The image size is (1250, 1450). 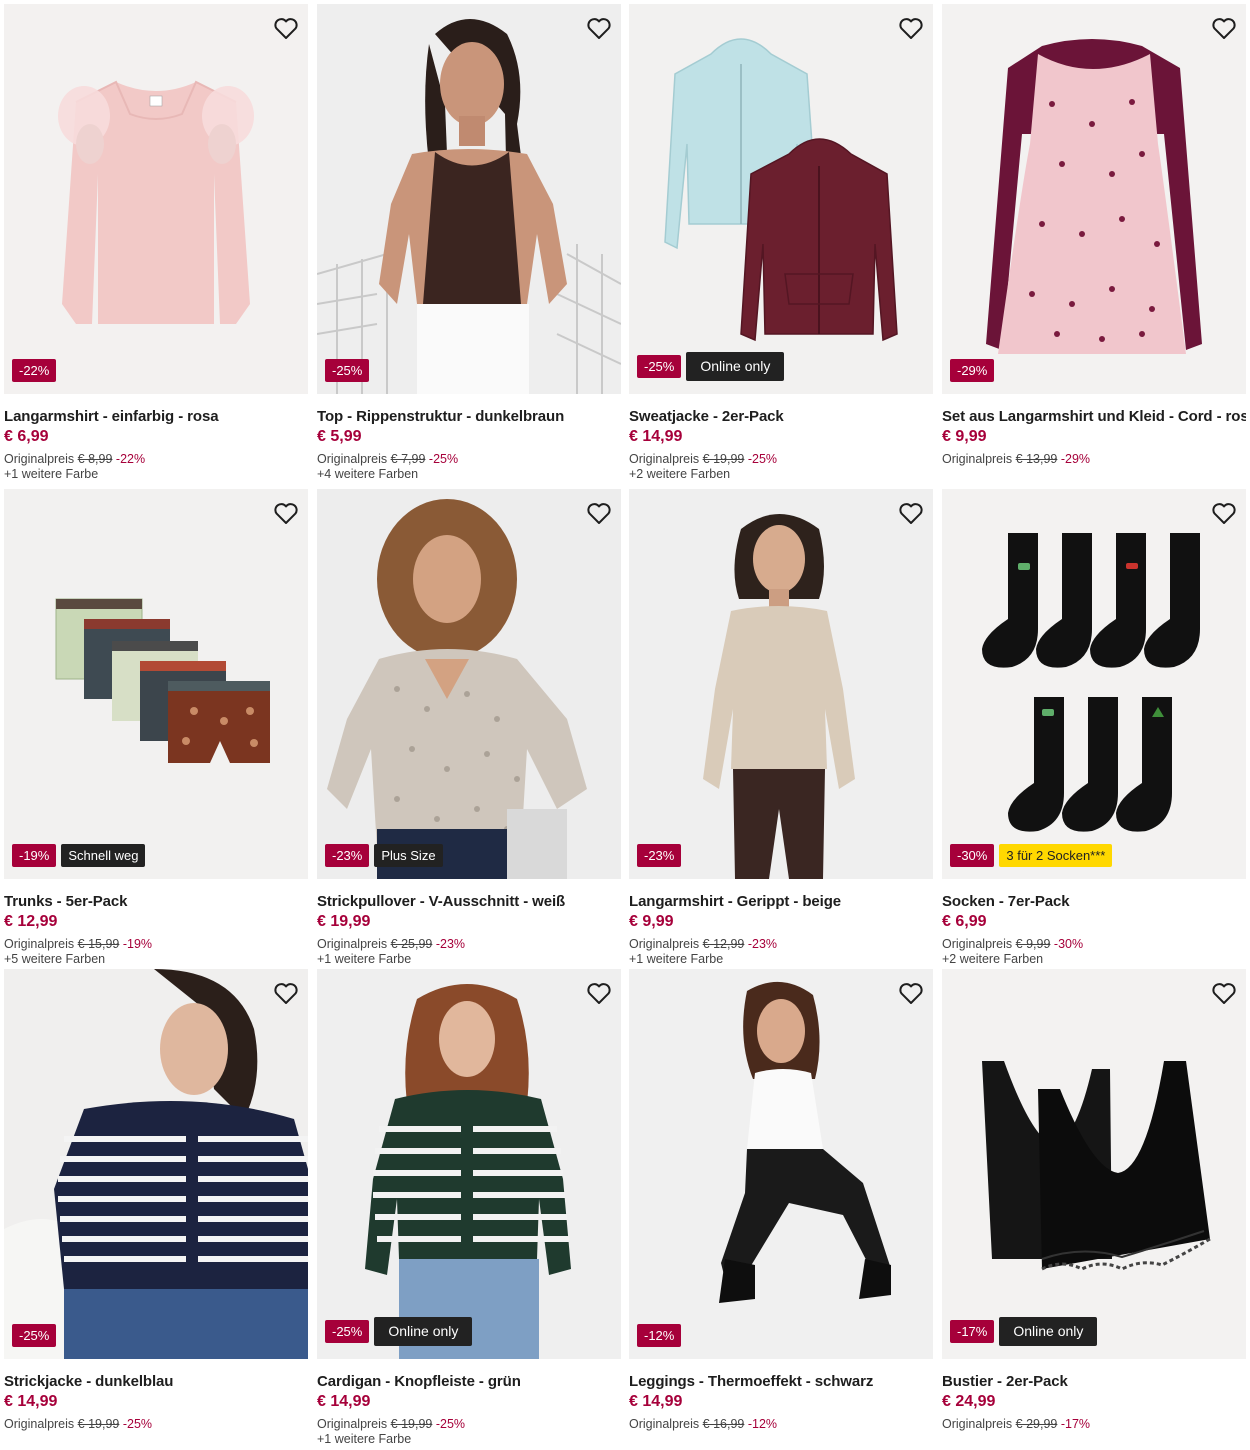 What do you see at coordinates (469, 901) in the screenshot?
I see `product-name: Strickpullover - V-Ausschnitt - weiß` at bounding box center [469, 901].